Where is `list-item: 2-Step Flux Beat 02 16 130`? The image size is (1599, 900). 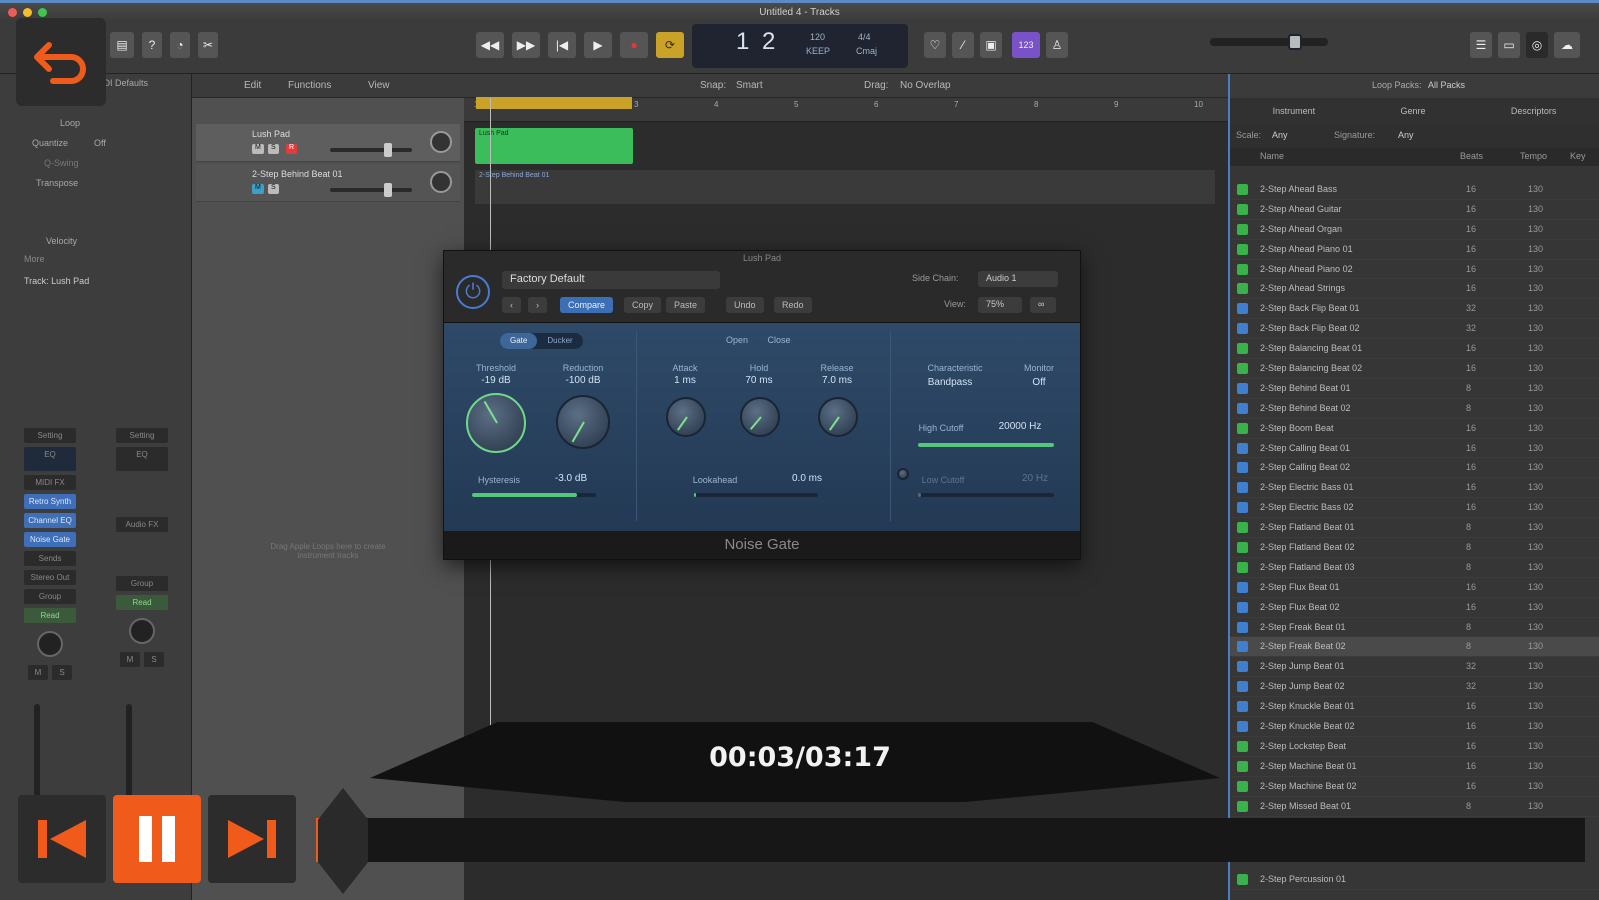 list-item: 2-Step Flux Beat 02 16 130 is located at coordinates (1414, 608).